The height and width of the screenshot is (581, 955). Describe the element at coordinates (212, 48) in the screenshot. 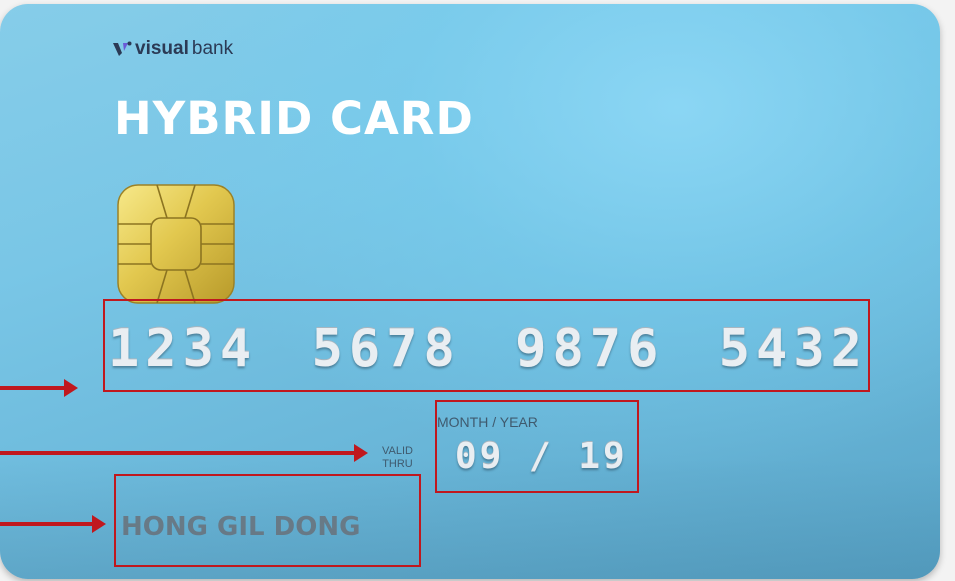

I see `brand-name-light: bank` at that location.